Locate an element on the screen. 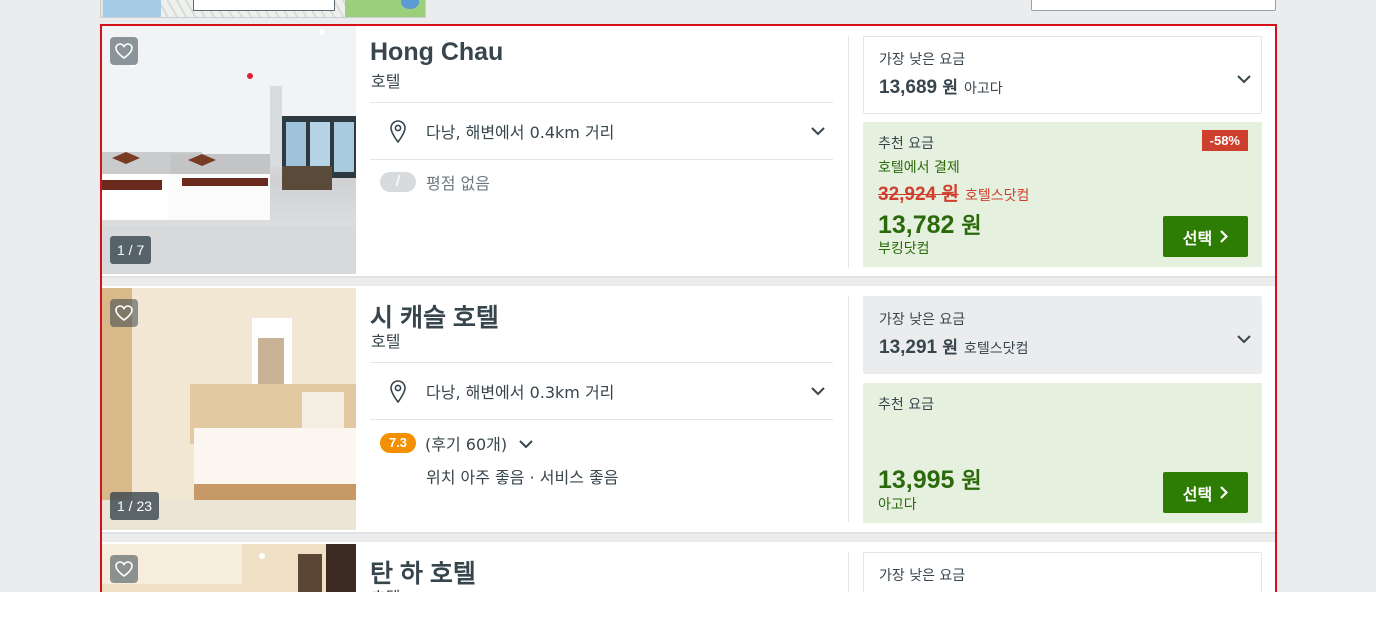 The width and height of the screenshot is (1376, 617). map-preview is located at coordinates (263, 9).